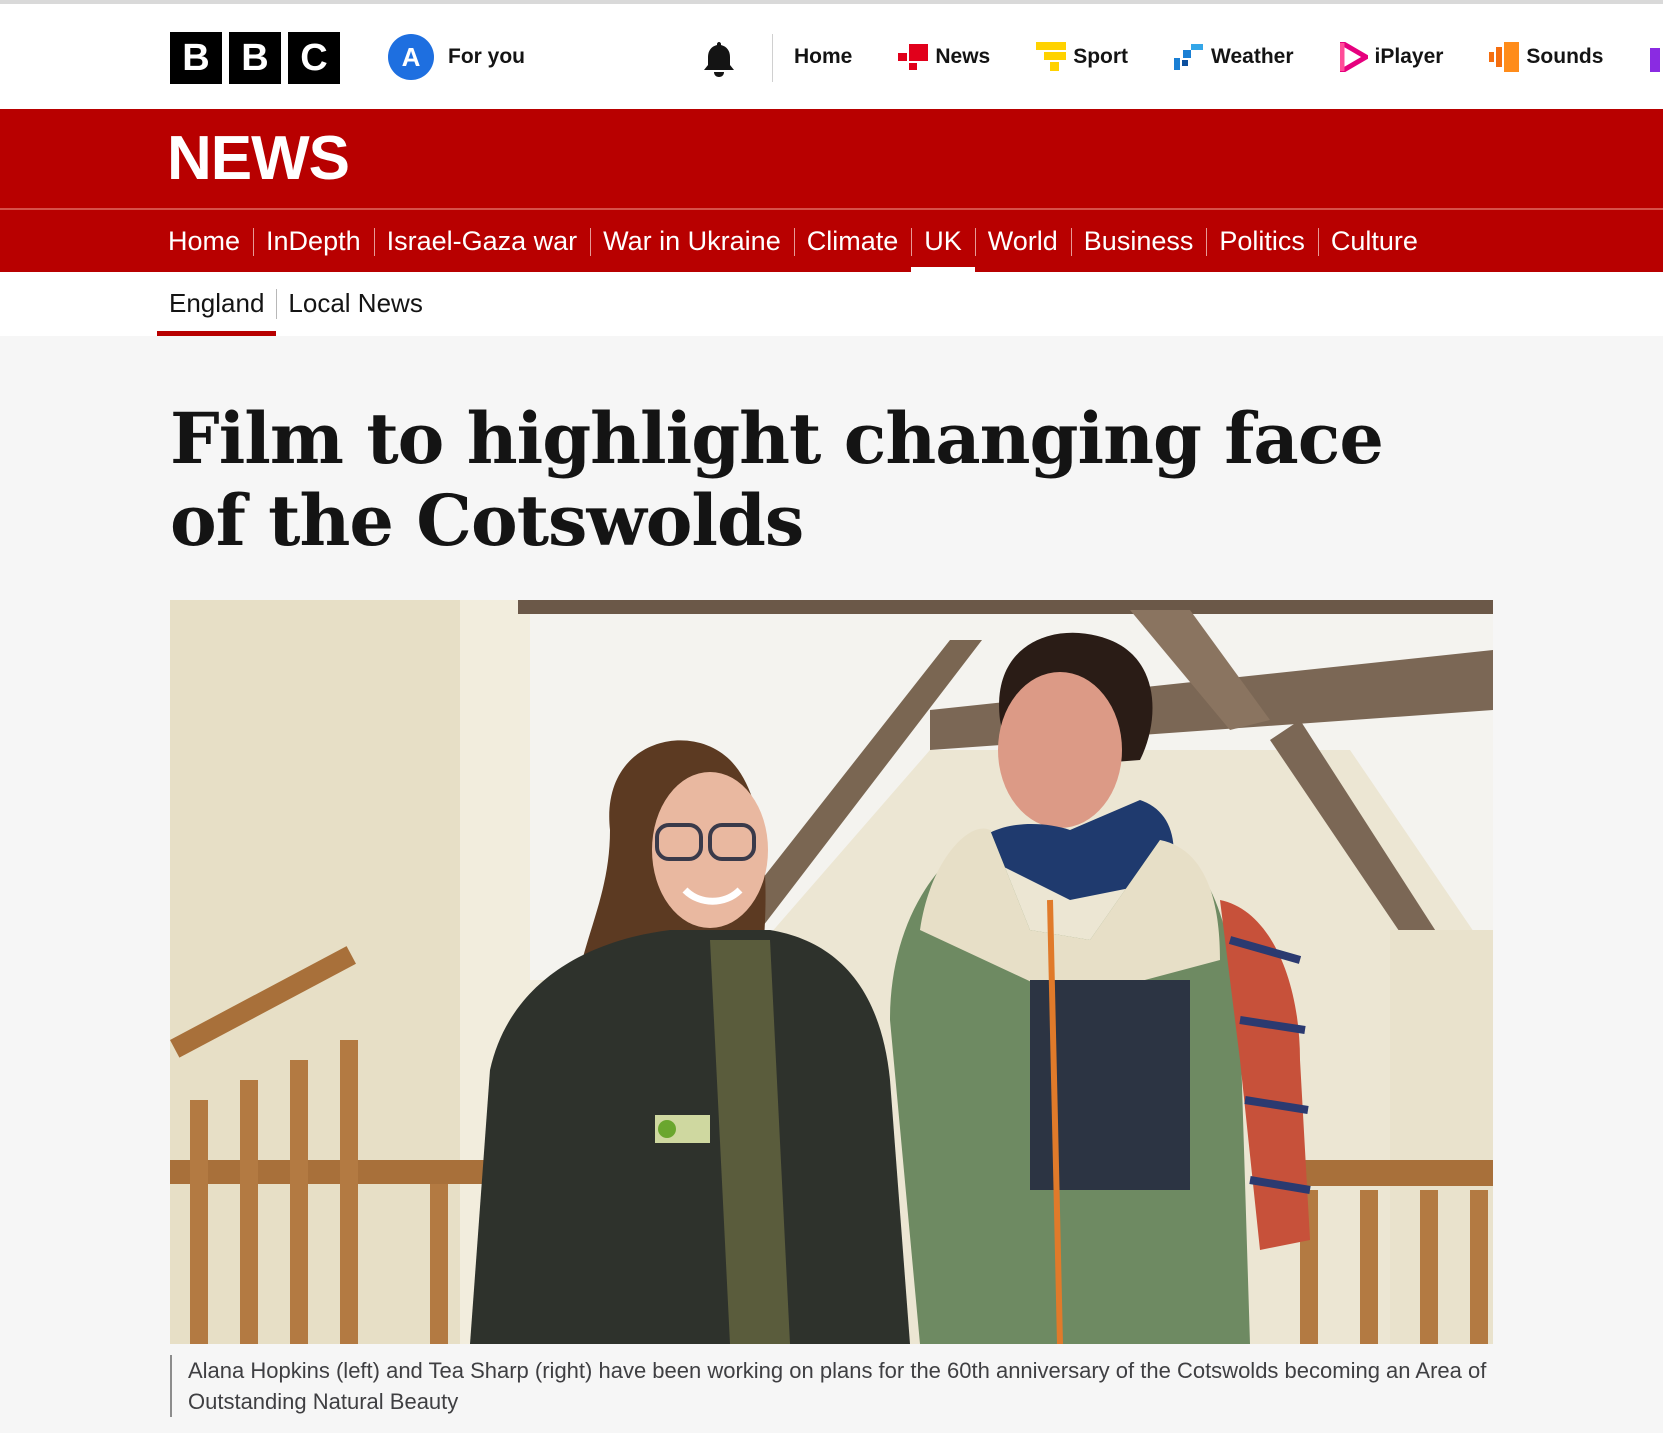 The width and height of the screenshot is (1663, 1433). I want to click on bbc-logo-block: C, so click(314, 58).